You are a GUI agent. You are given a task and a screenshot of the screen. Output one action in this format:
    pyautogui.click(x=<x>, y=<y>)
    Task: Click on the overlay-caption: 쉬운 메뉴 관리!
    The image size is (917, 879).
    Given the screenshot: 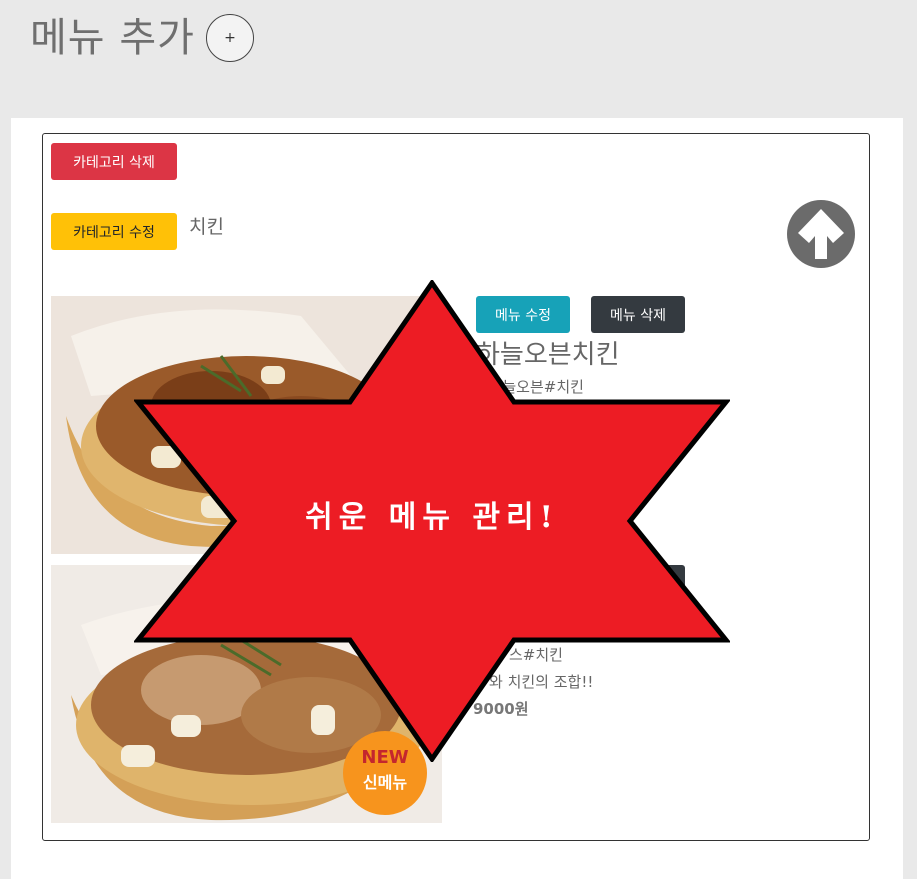 What is the action you would take?
    pyautogui.click(x=432, y=517)
    